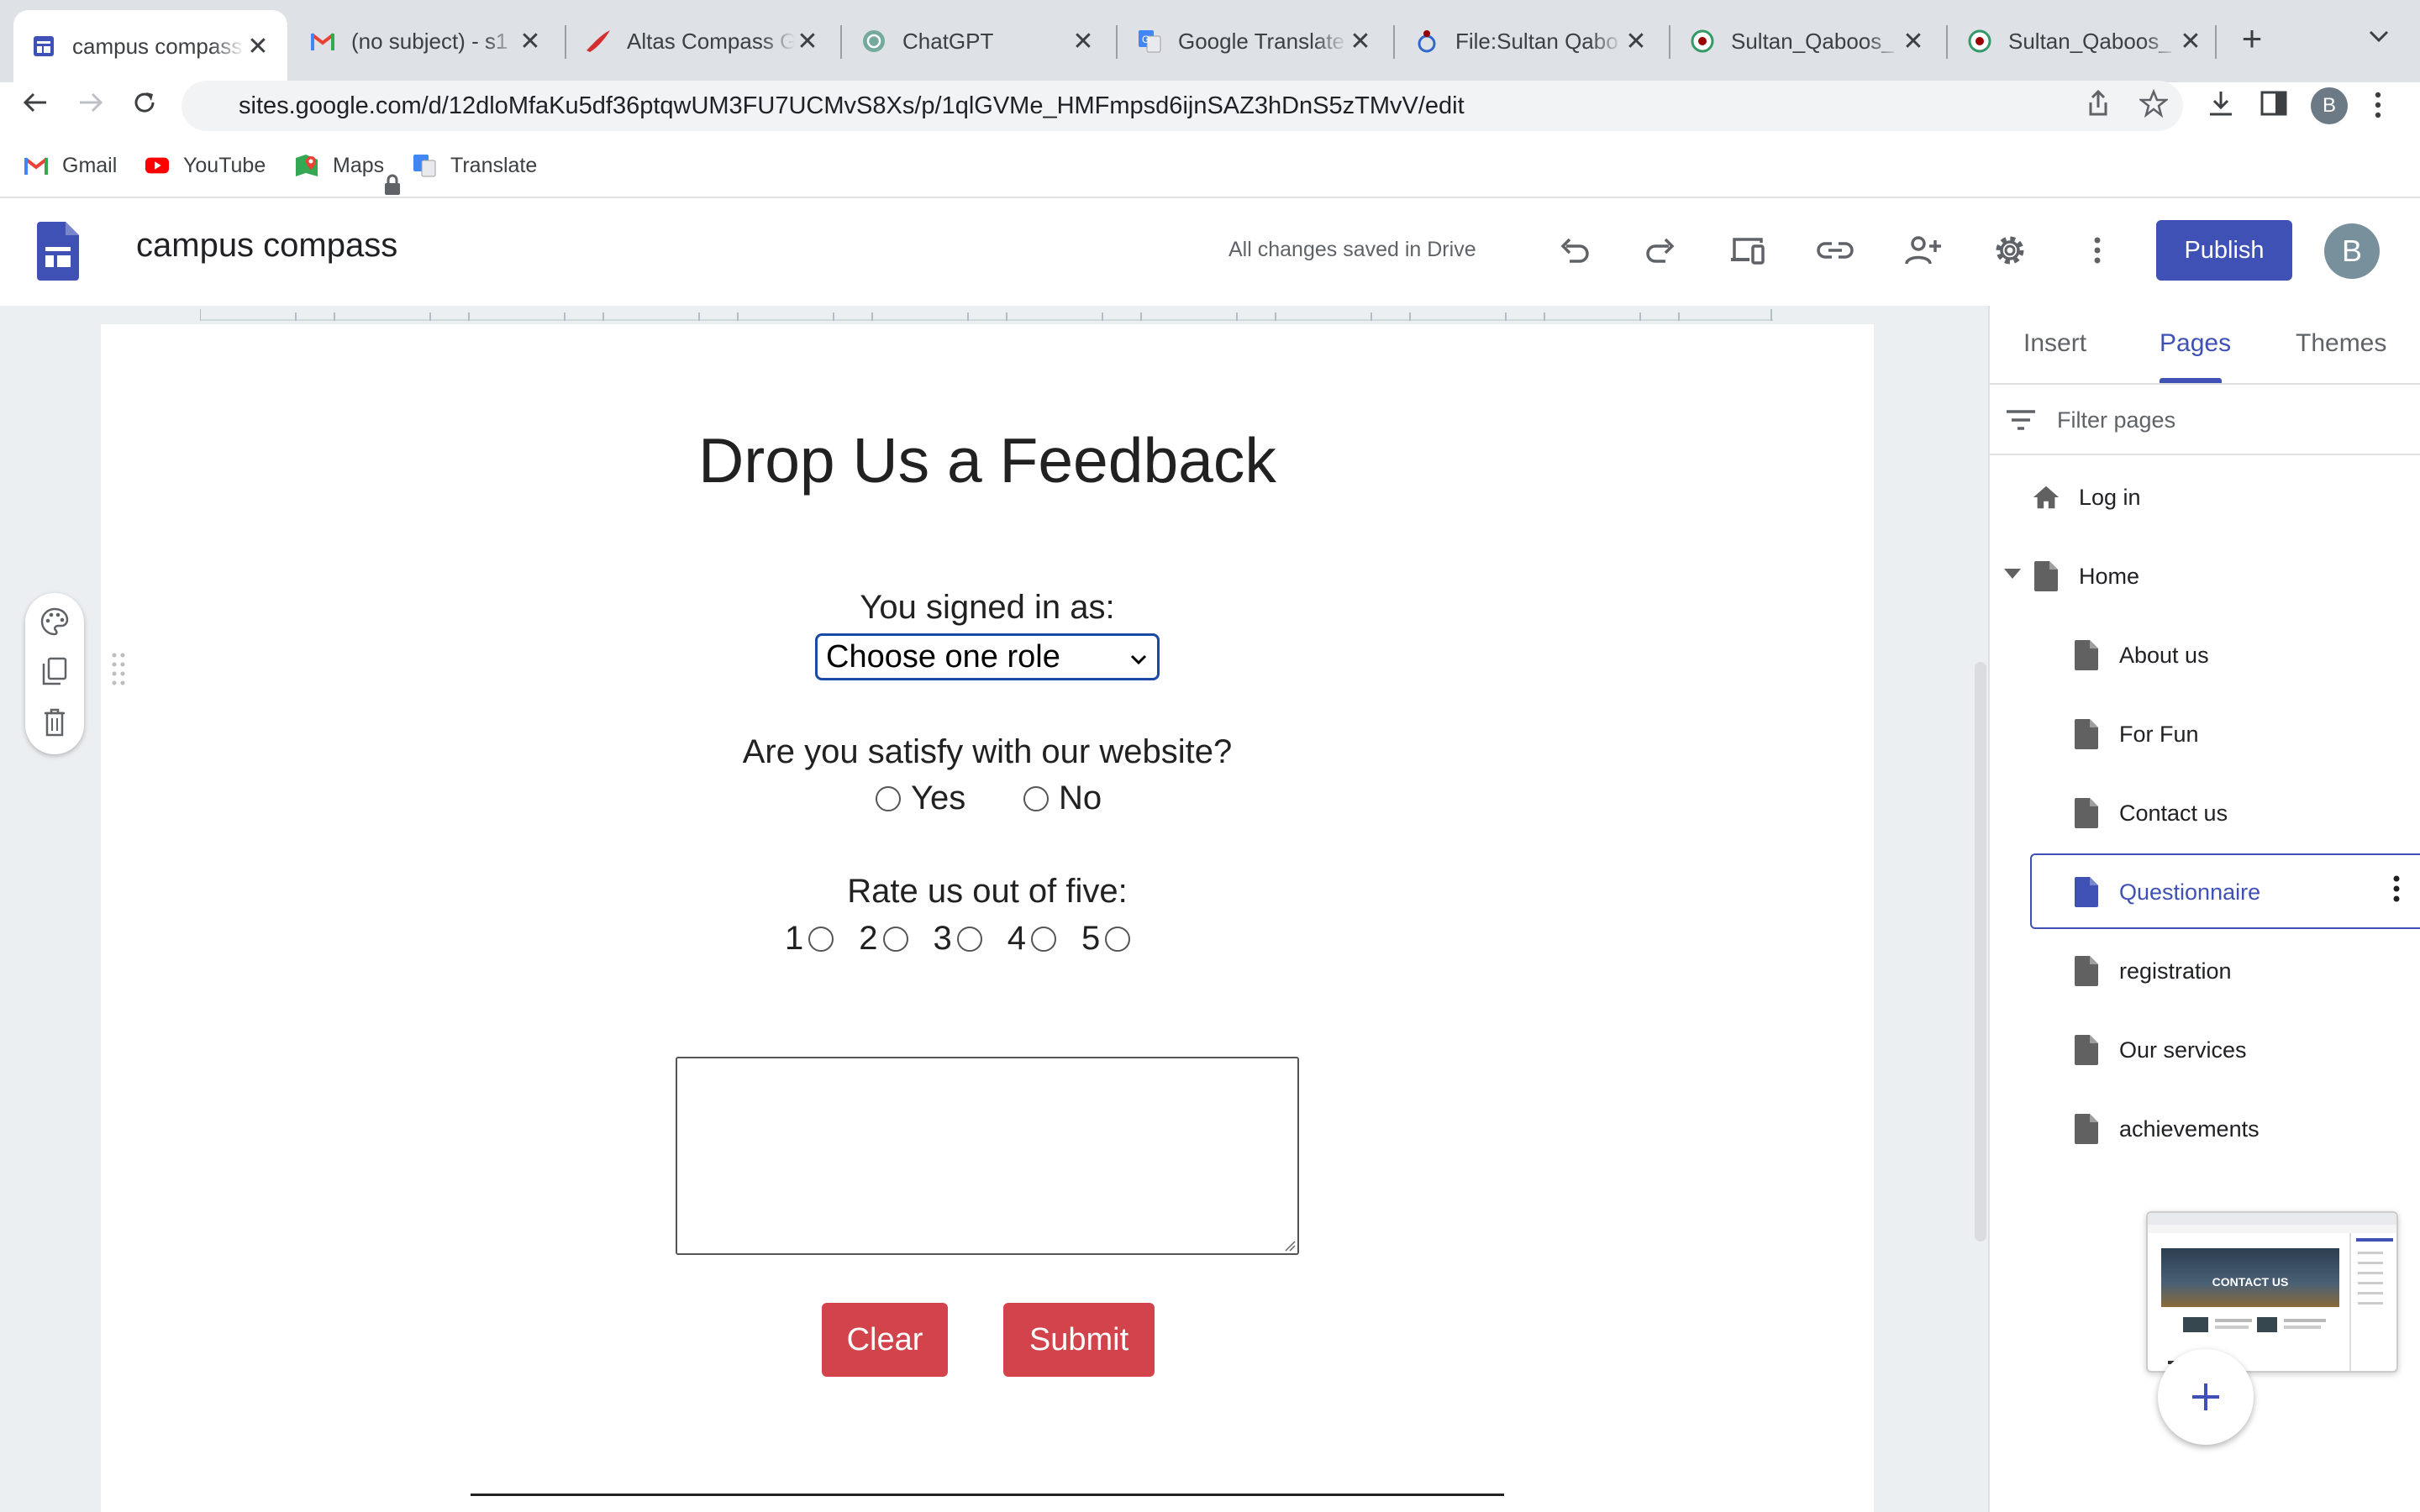 The width and height of the screenshot is (2420, 1512). Describe the element at coordinates (118, 670) in the screenshot. I see `drag-handle-icon` at that location.